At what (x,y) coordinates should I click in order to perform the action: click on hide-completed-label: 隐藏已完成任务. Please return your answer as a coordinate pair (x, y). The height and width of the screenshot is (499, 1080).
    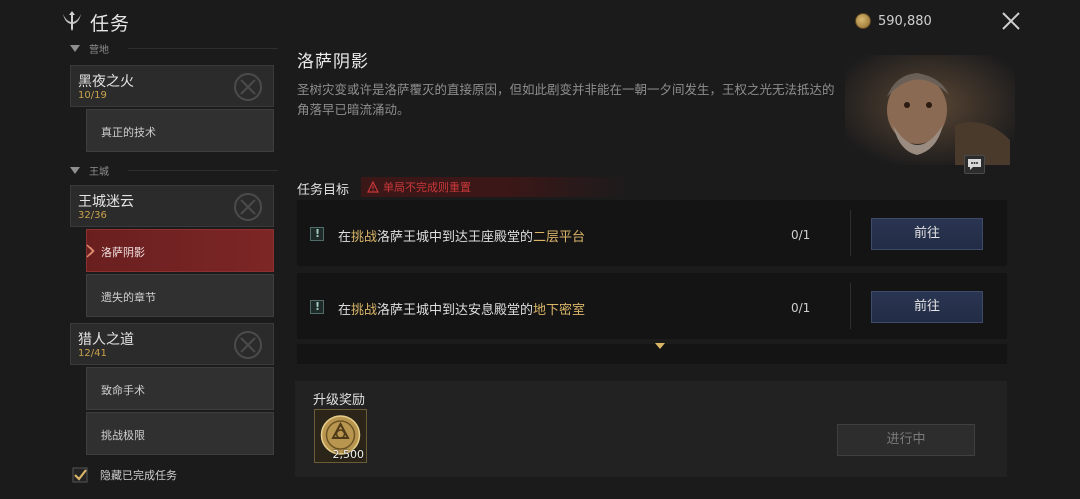
    Looking at the image, I should click on (138, 475).